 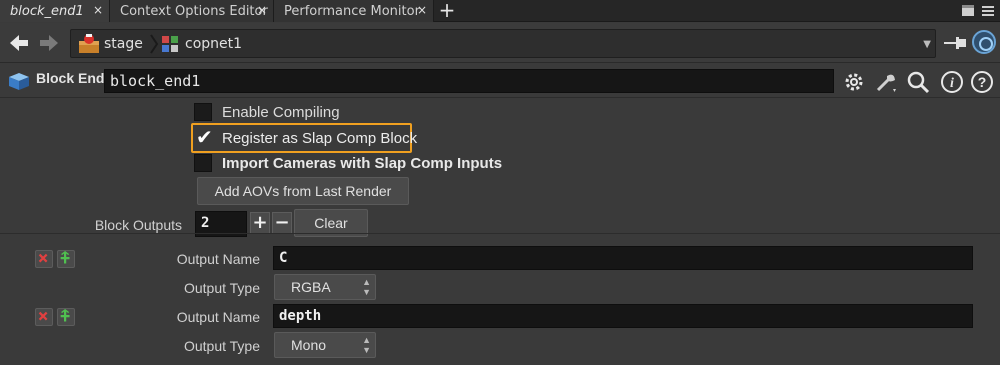 I want to click on node-header: Block End block_end1 i ?, so click(x=500, y=81).